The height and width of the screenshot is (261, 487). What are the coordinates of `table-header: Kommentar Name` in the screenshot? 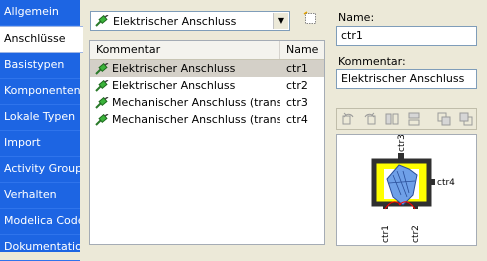 It's located at (207, 50).